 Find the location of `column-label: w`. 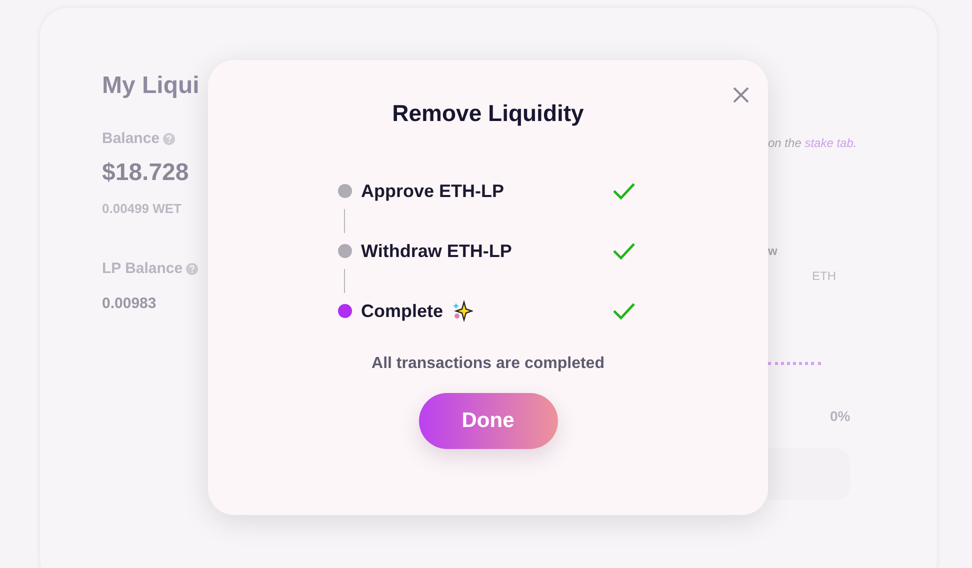

column-label: w is located at coordinates (773, 251).